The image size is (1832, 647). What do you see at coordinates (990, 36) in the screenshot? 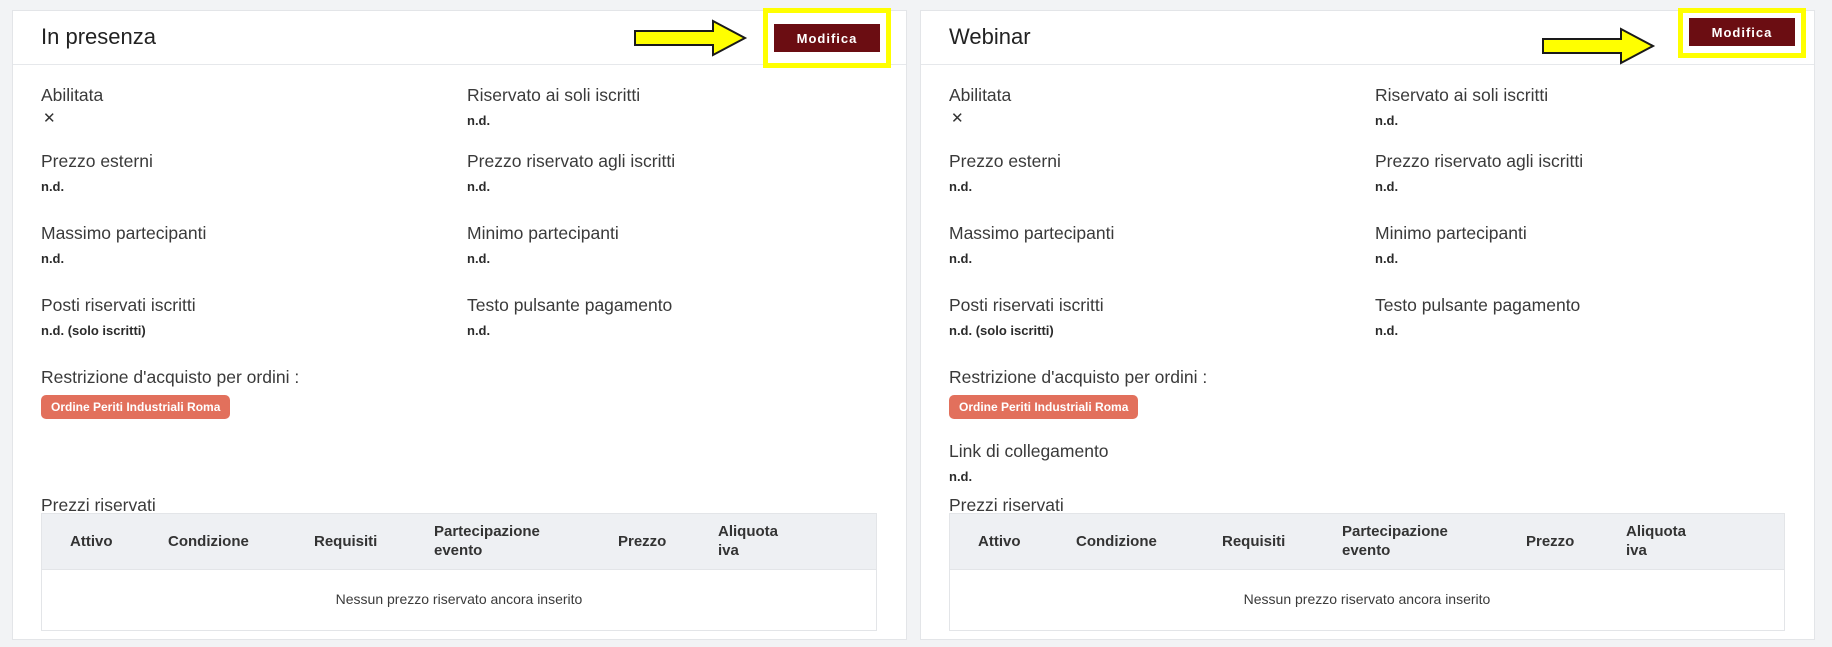
I see `panel-title: Webinar` at bounding box center [990, 36].